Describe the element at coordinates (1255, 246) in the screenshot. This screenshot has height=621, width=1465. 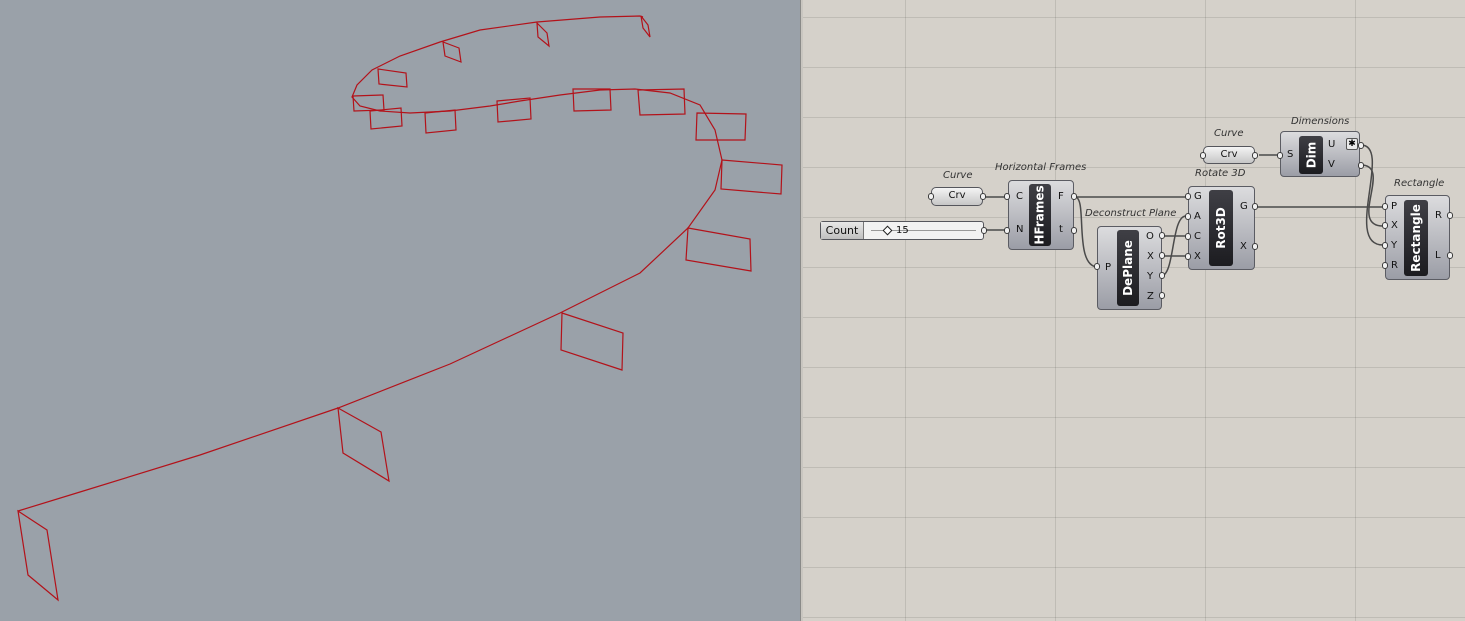
I see `rot3d-grip-x-out` at that location.